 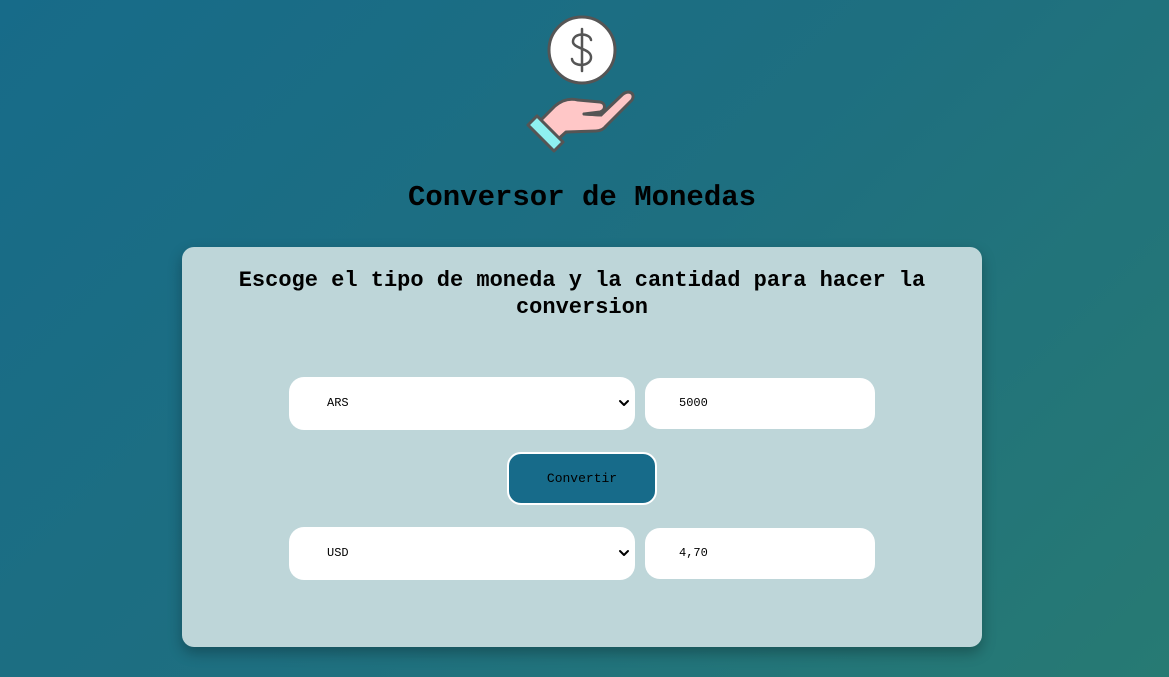 I want to click on to-amount-value: 4,70, so click(x=693, y=553).